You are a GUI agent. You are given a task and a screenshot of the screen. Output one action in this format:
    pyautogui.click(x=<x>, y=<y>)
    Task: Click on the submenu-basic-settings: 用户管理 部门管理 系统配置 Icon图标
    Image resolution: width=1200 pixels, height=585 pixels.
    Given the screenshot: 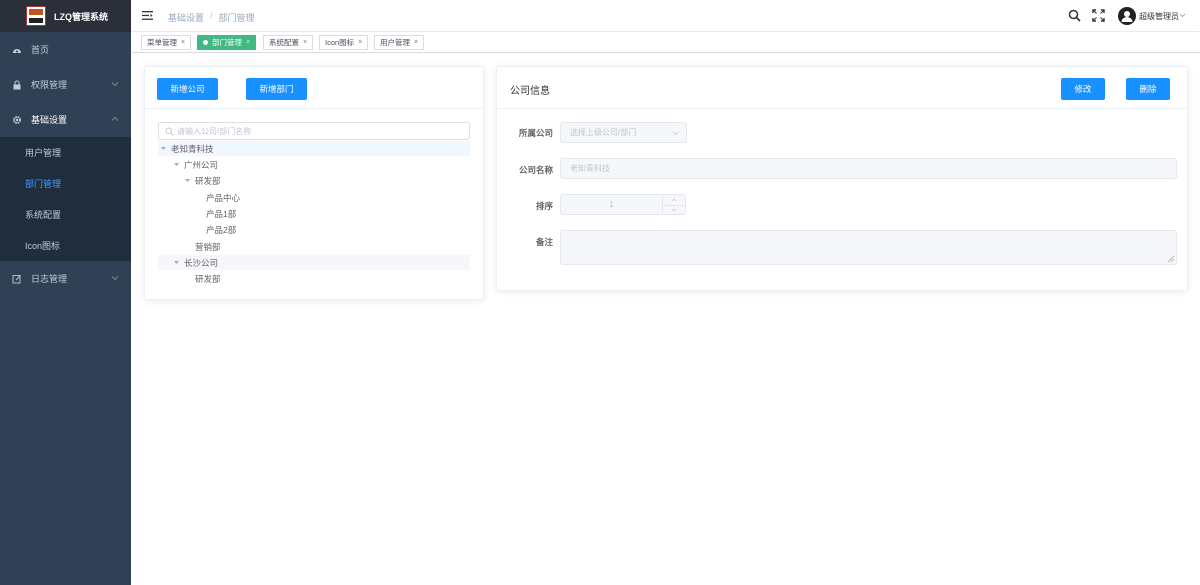 What is the action you would take?
    pyautogui.click(x=65, y=199)
    